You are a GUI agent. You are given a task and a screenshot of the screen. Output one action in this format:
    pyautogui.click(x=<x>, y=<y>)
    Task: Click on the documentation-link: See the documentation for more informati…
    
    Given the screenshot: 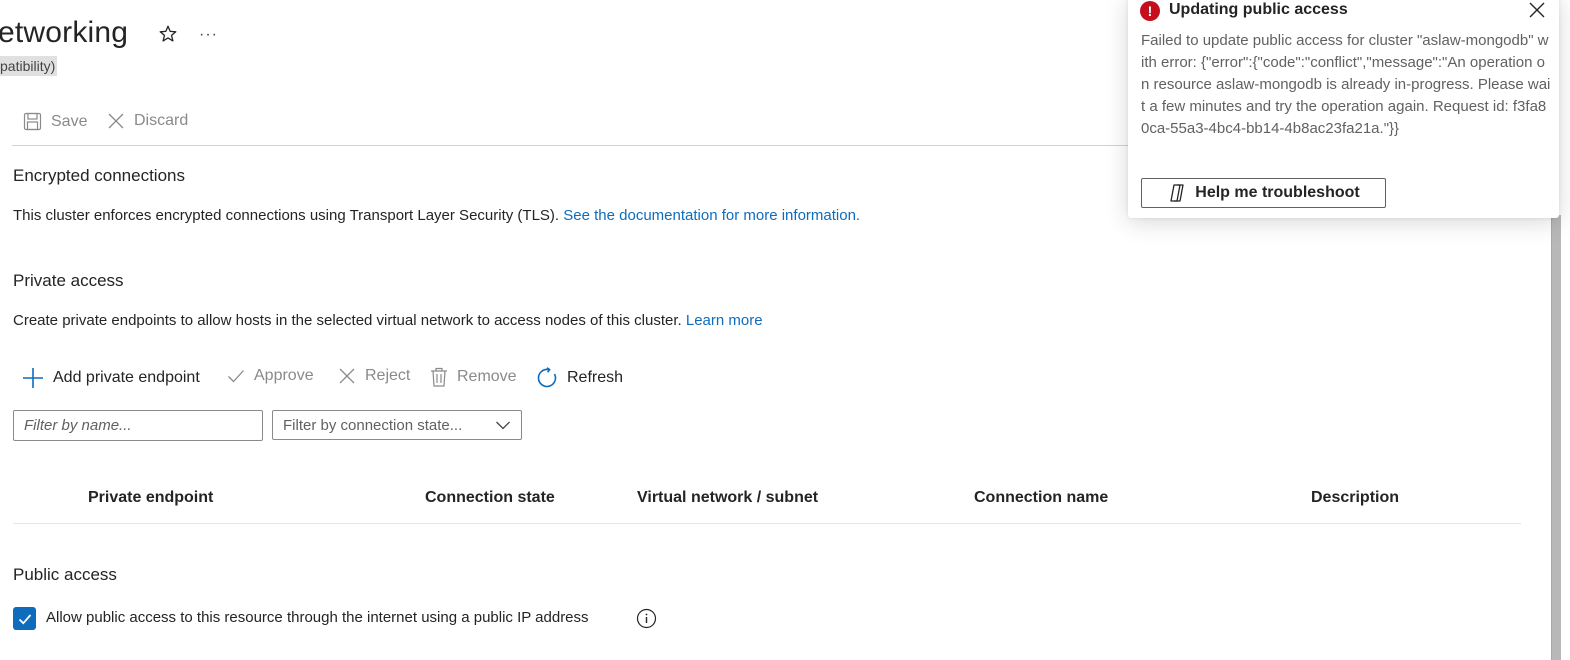 What is the action you would take?
    pyautogui.click(x=711, y=215)
    